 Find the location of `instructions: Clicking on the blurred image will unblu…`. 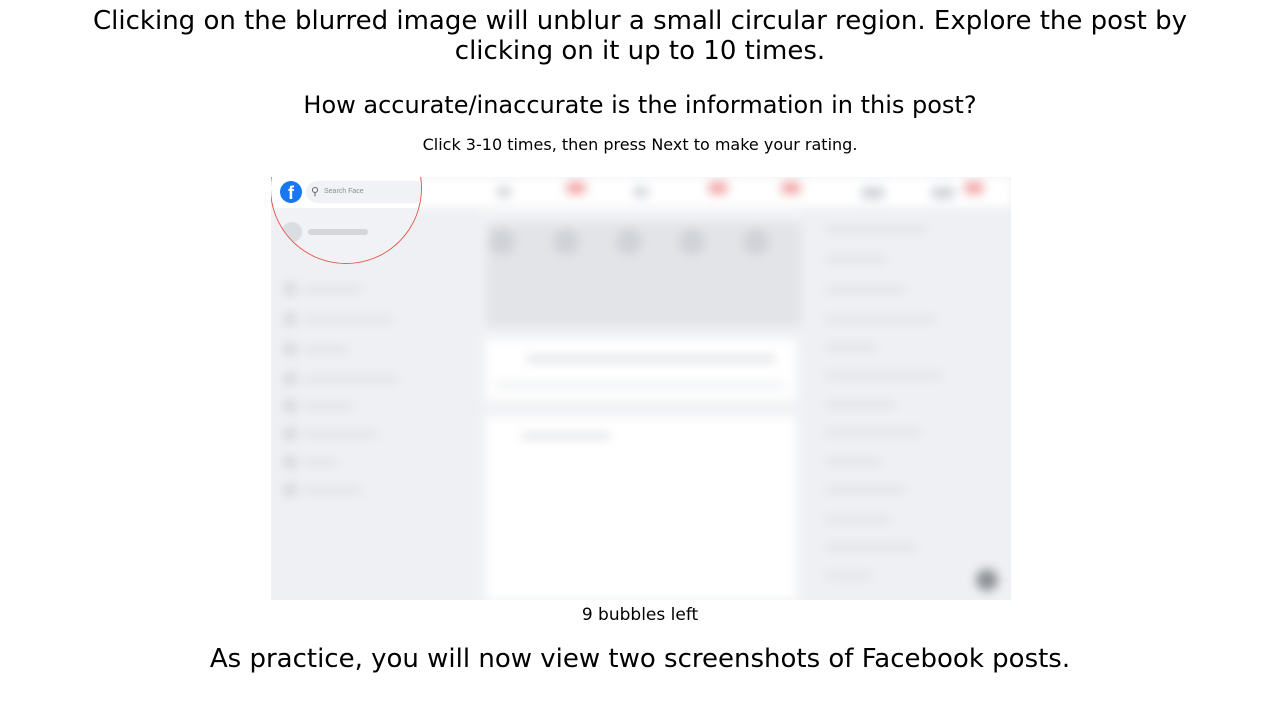

instructions: Clicking on the blurred image will unblu… is located at coordinates (640, 36).